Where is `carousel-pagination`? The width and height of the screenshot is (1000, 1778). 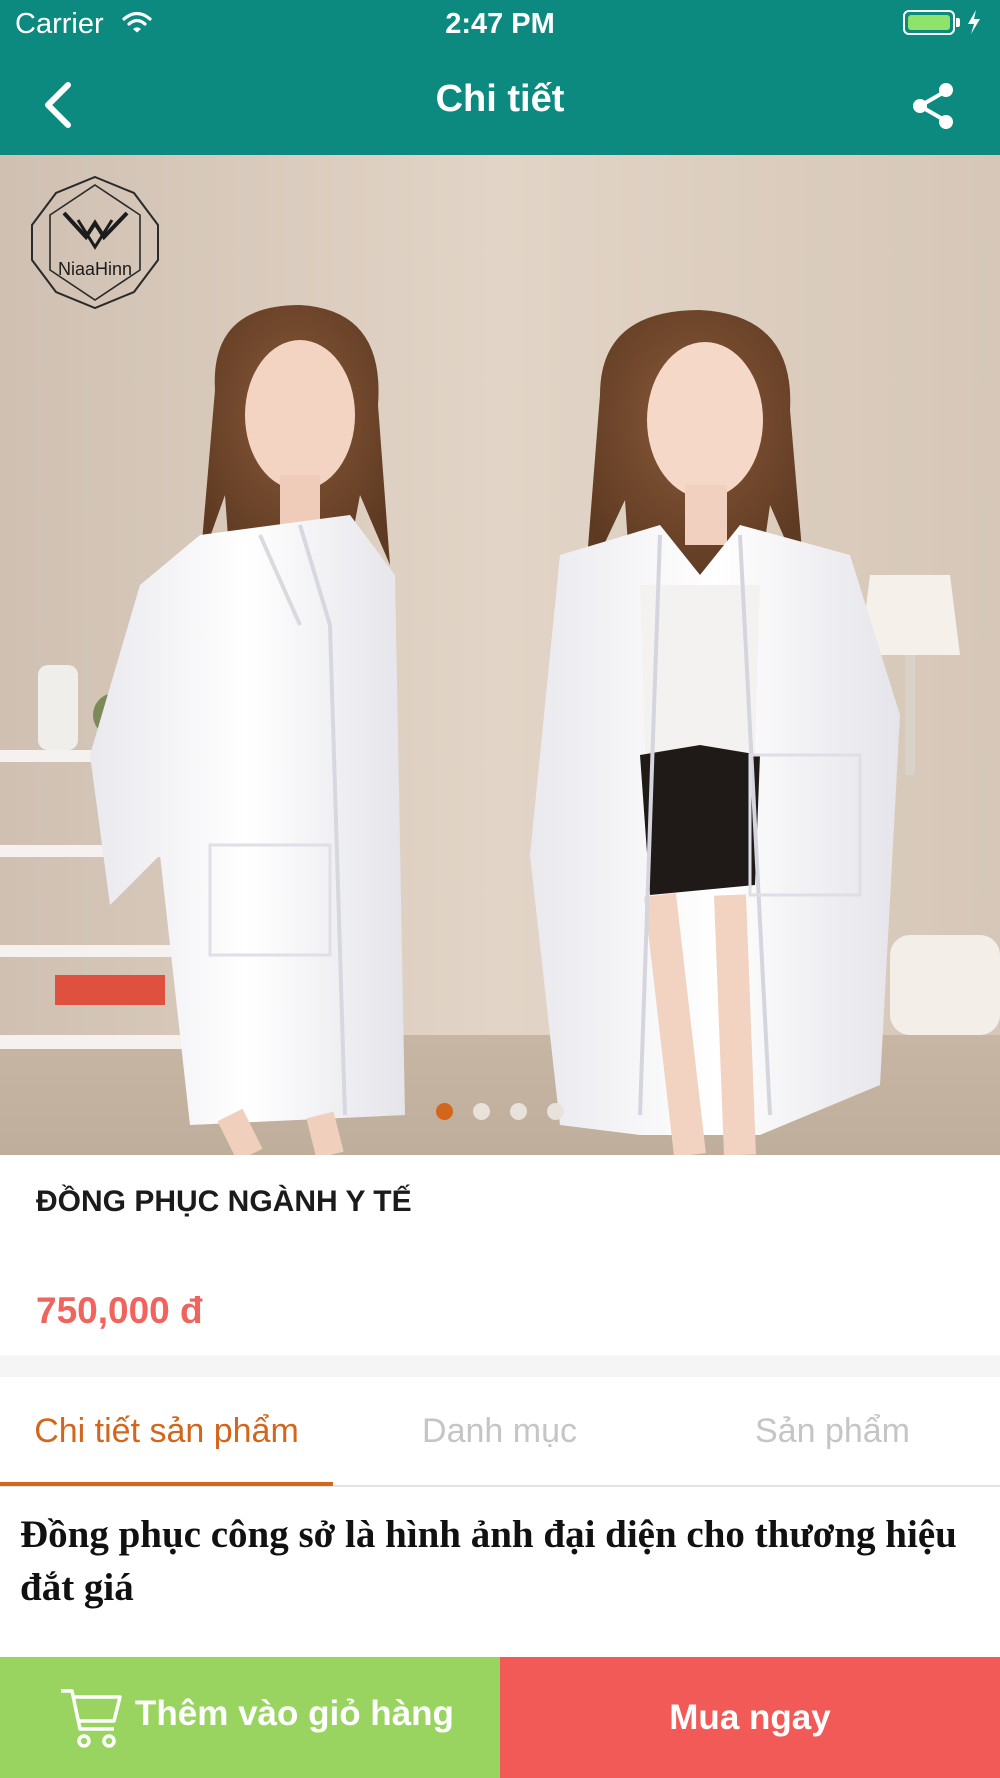 carousel-pagination is located at coordinates (500, 1114).